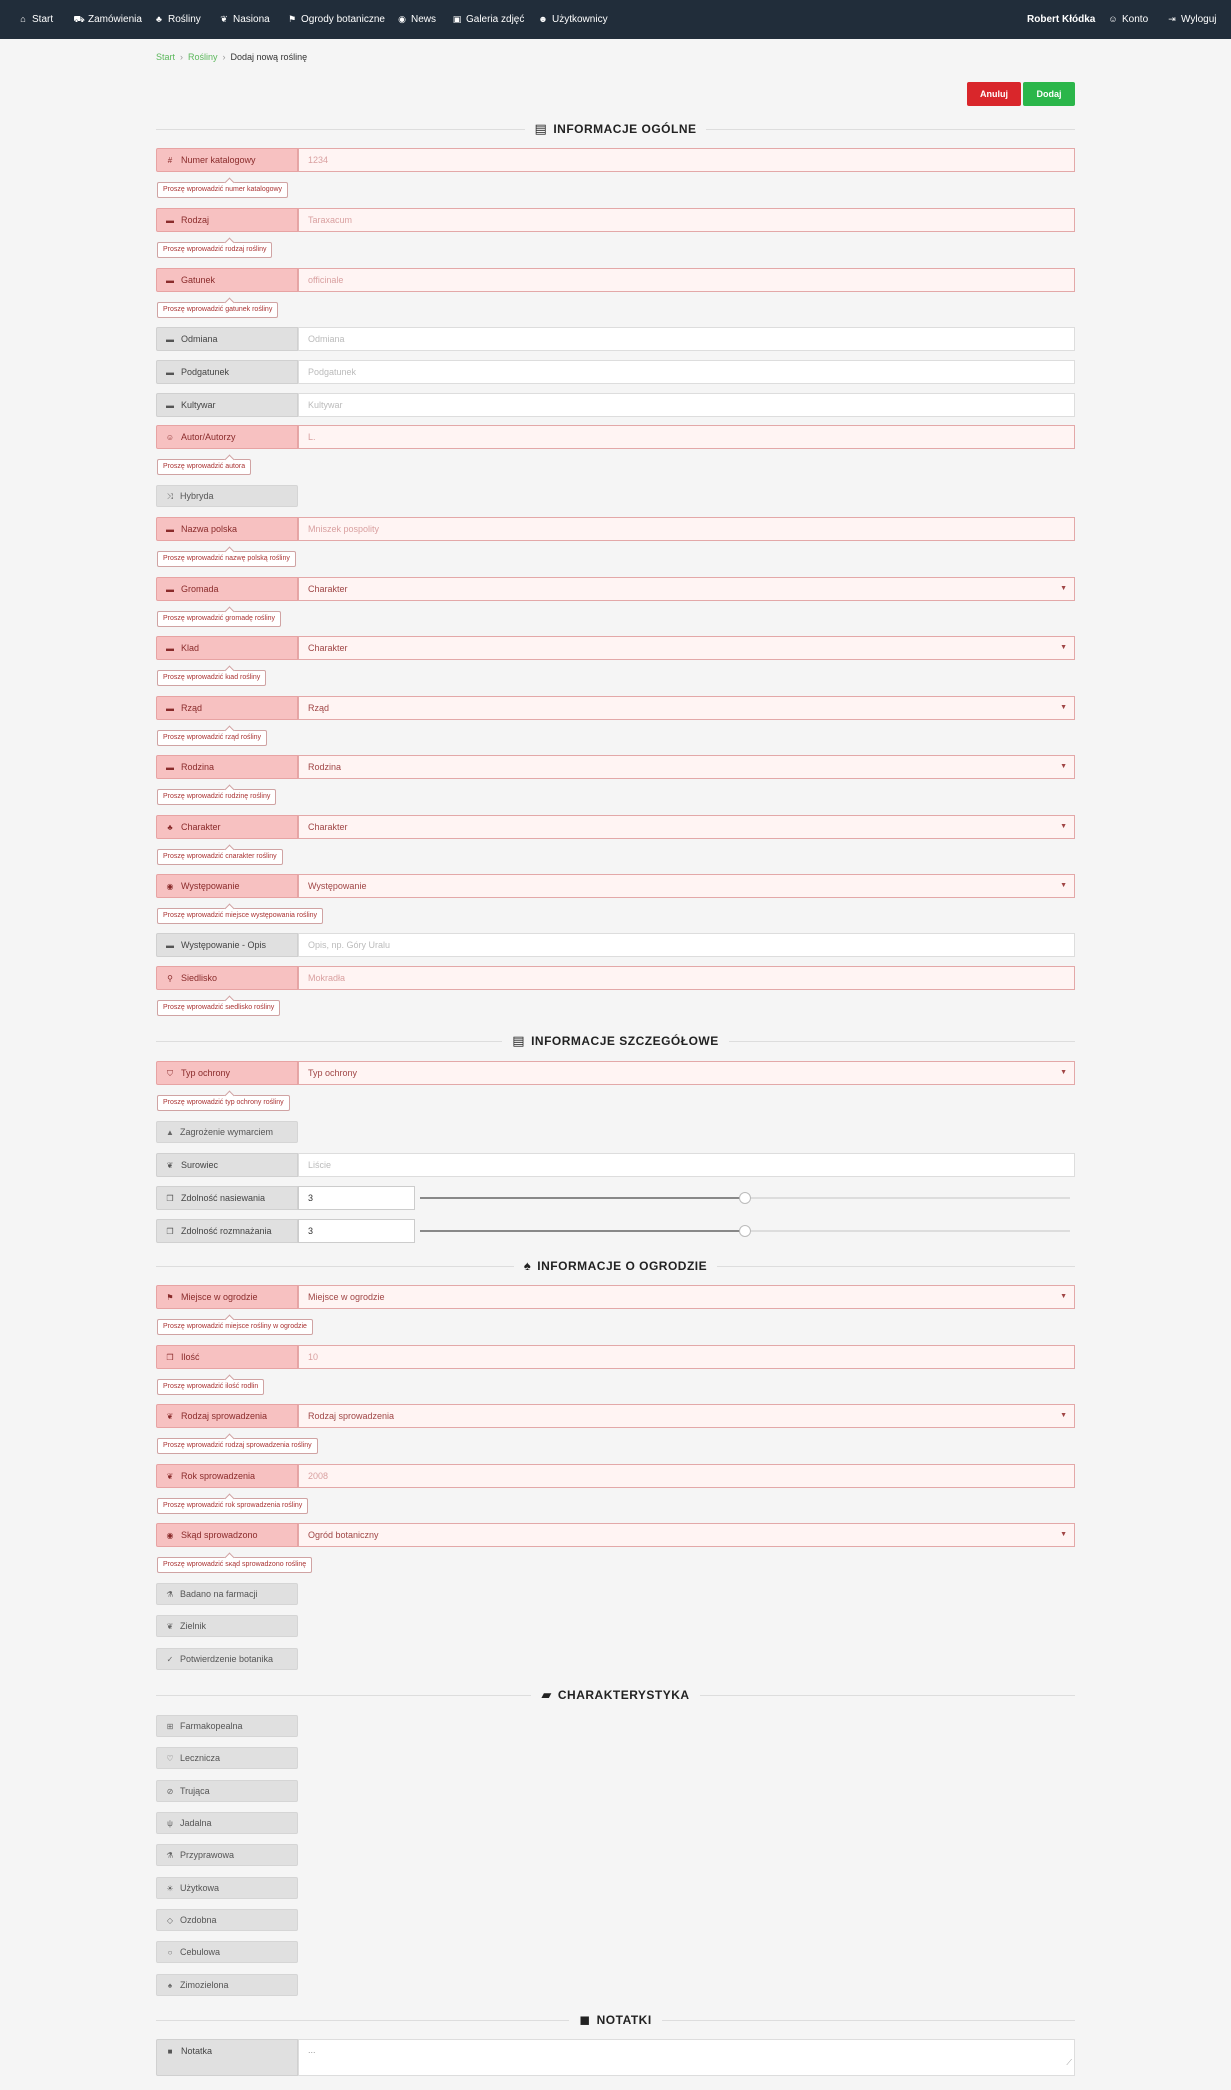 This screenshot has height=2090, width=1231. I want to click on nav-account: ☺ Konto, so click(1127, 19).